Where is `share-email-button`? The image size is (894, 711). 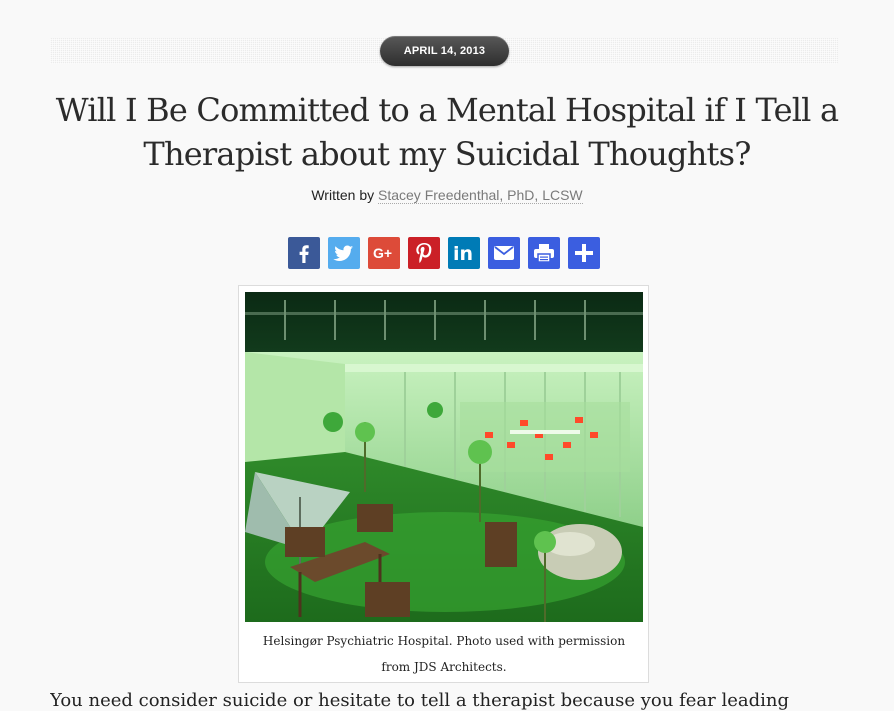 share-email-button is located at coordinates (504, 253).